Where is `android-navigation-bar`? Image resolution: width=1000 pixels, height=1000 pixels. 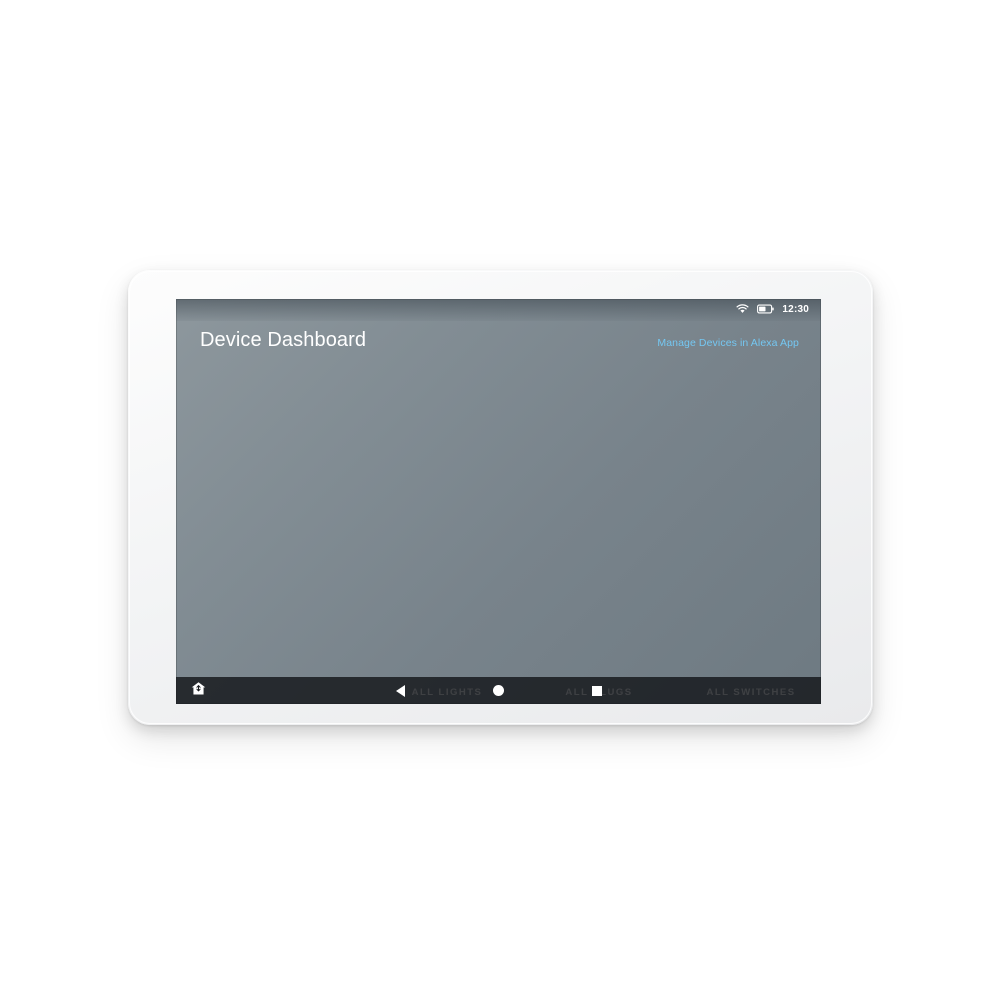
android-navigation-bar is located at coordinates (498, 690).